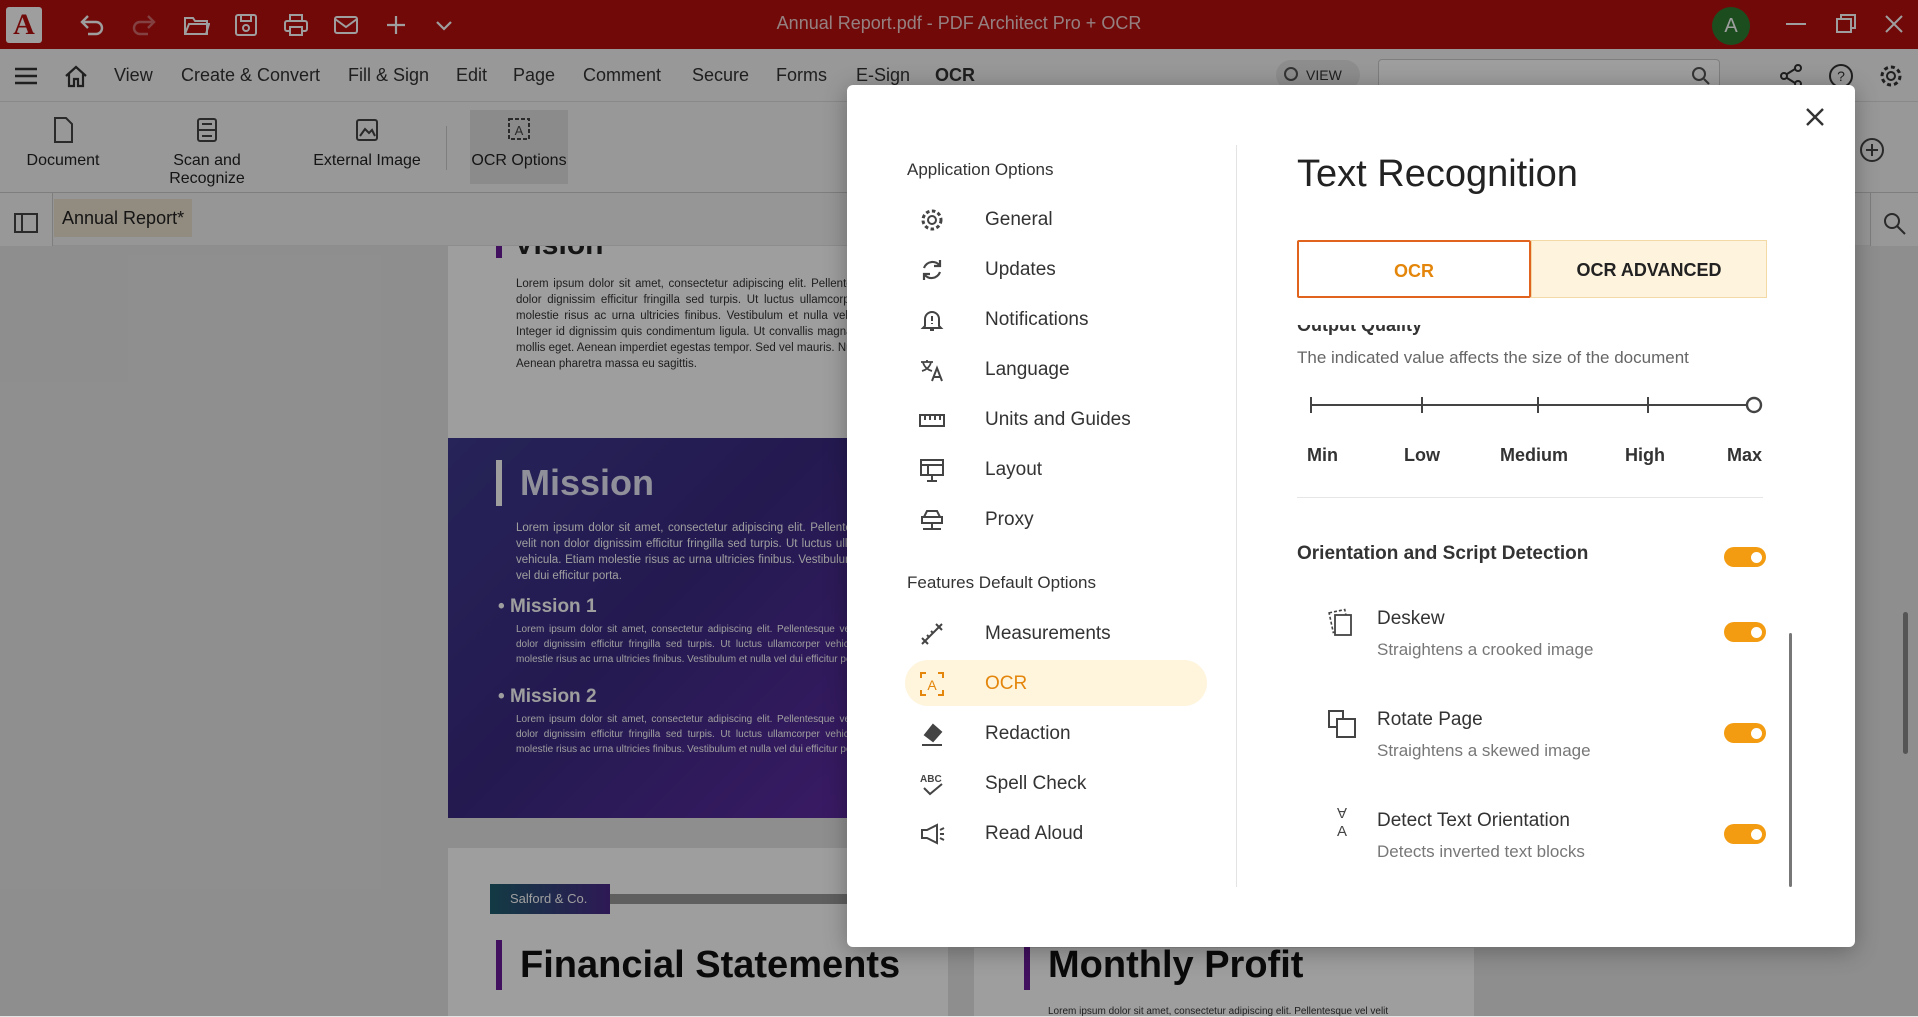  I want to click on deskew-title: Deskew, so click(1411, 618).